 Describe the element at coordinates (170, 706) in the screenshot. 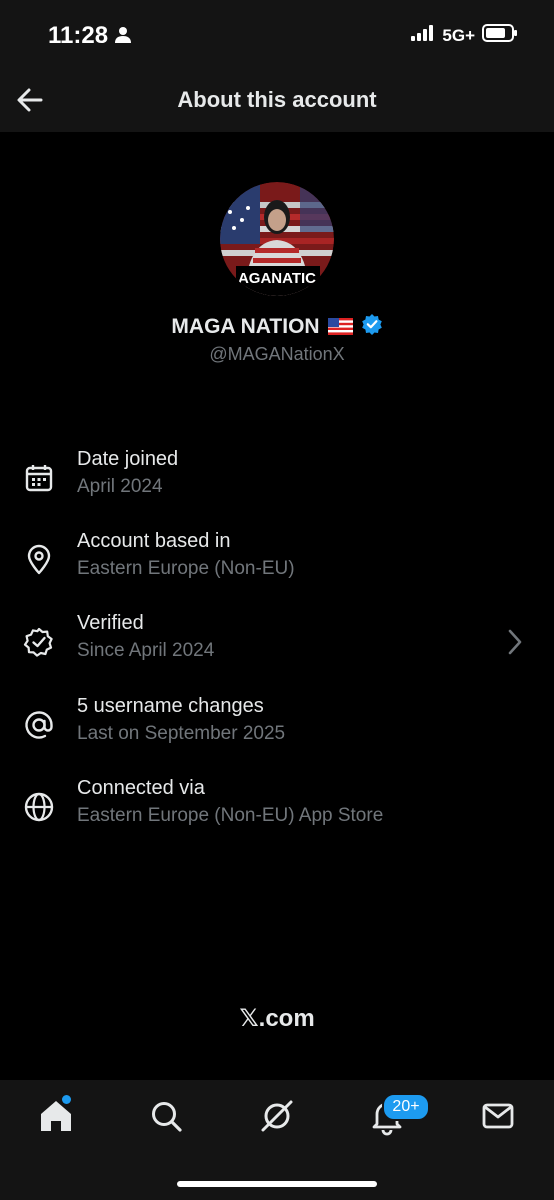

I see `row-title: 5 username changes` at that location.